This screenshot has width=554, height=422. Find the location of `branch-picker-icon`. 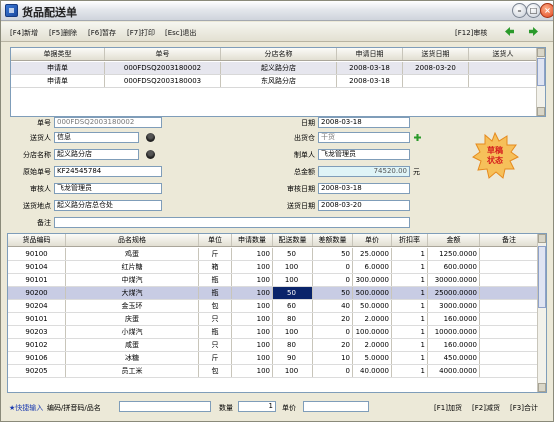

branch-picker-icon is located at coordinates (150, 154).